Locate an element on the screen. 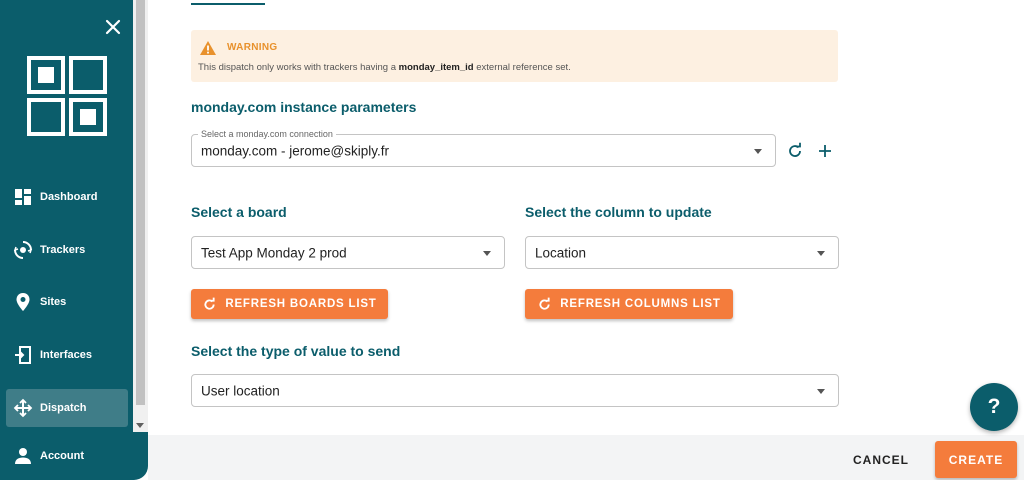 This screenshot has width=1024, height=480. value-type-select-value: User location is located at coordinates (240, 390).